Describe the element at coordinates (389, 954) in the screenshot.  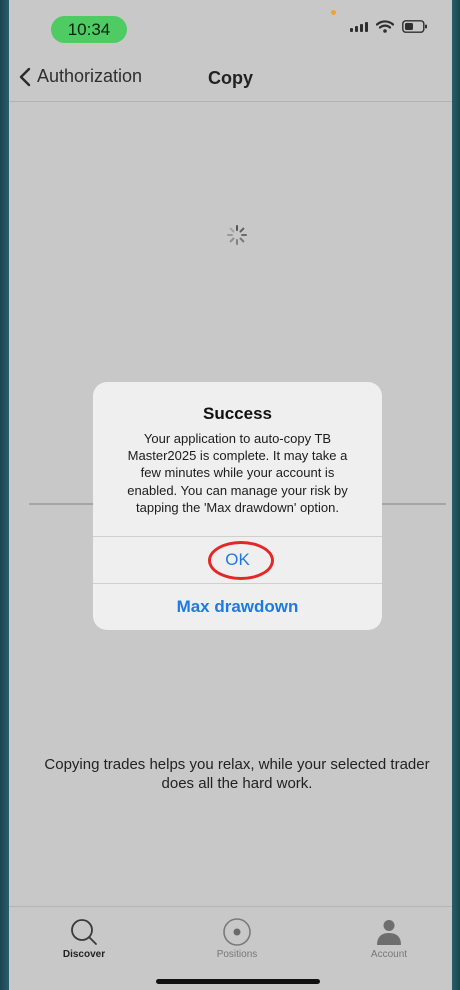
I see `tab-label: Account` at that location.